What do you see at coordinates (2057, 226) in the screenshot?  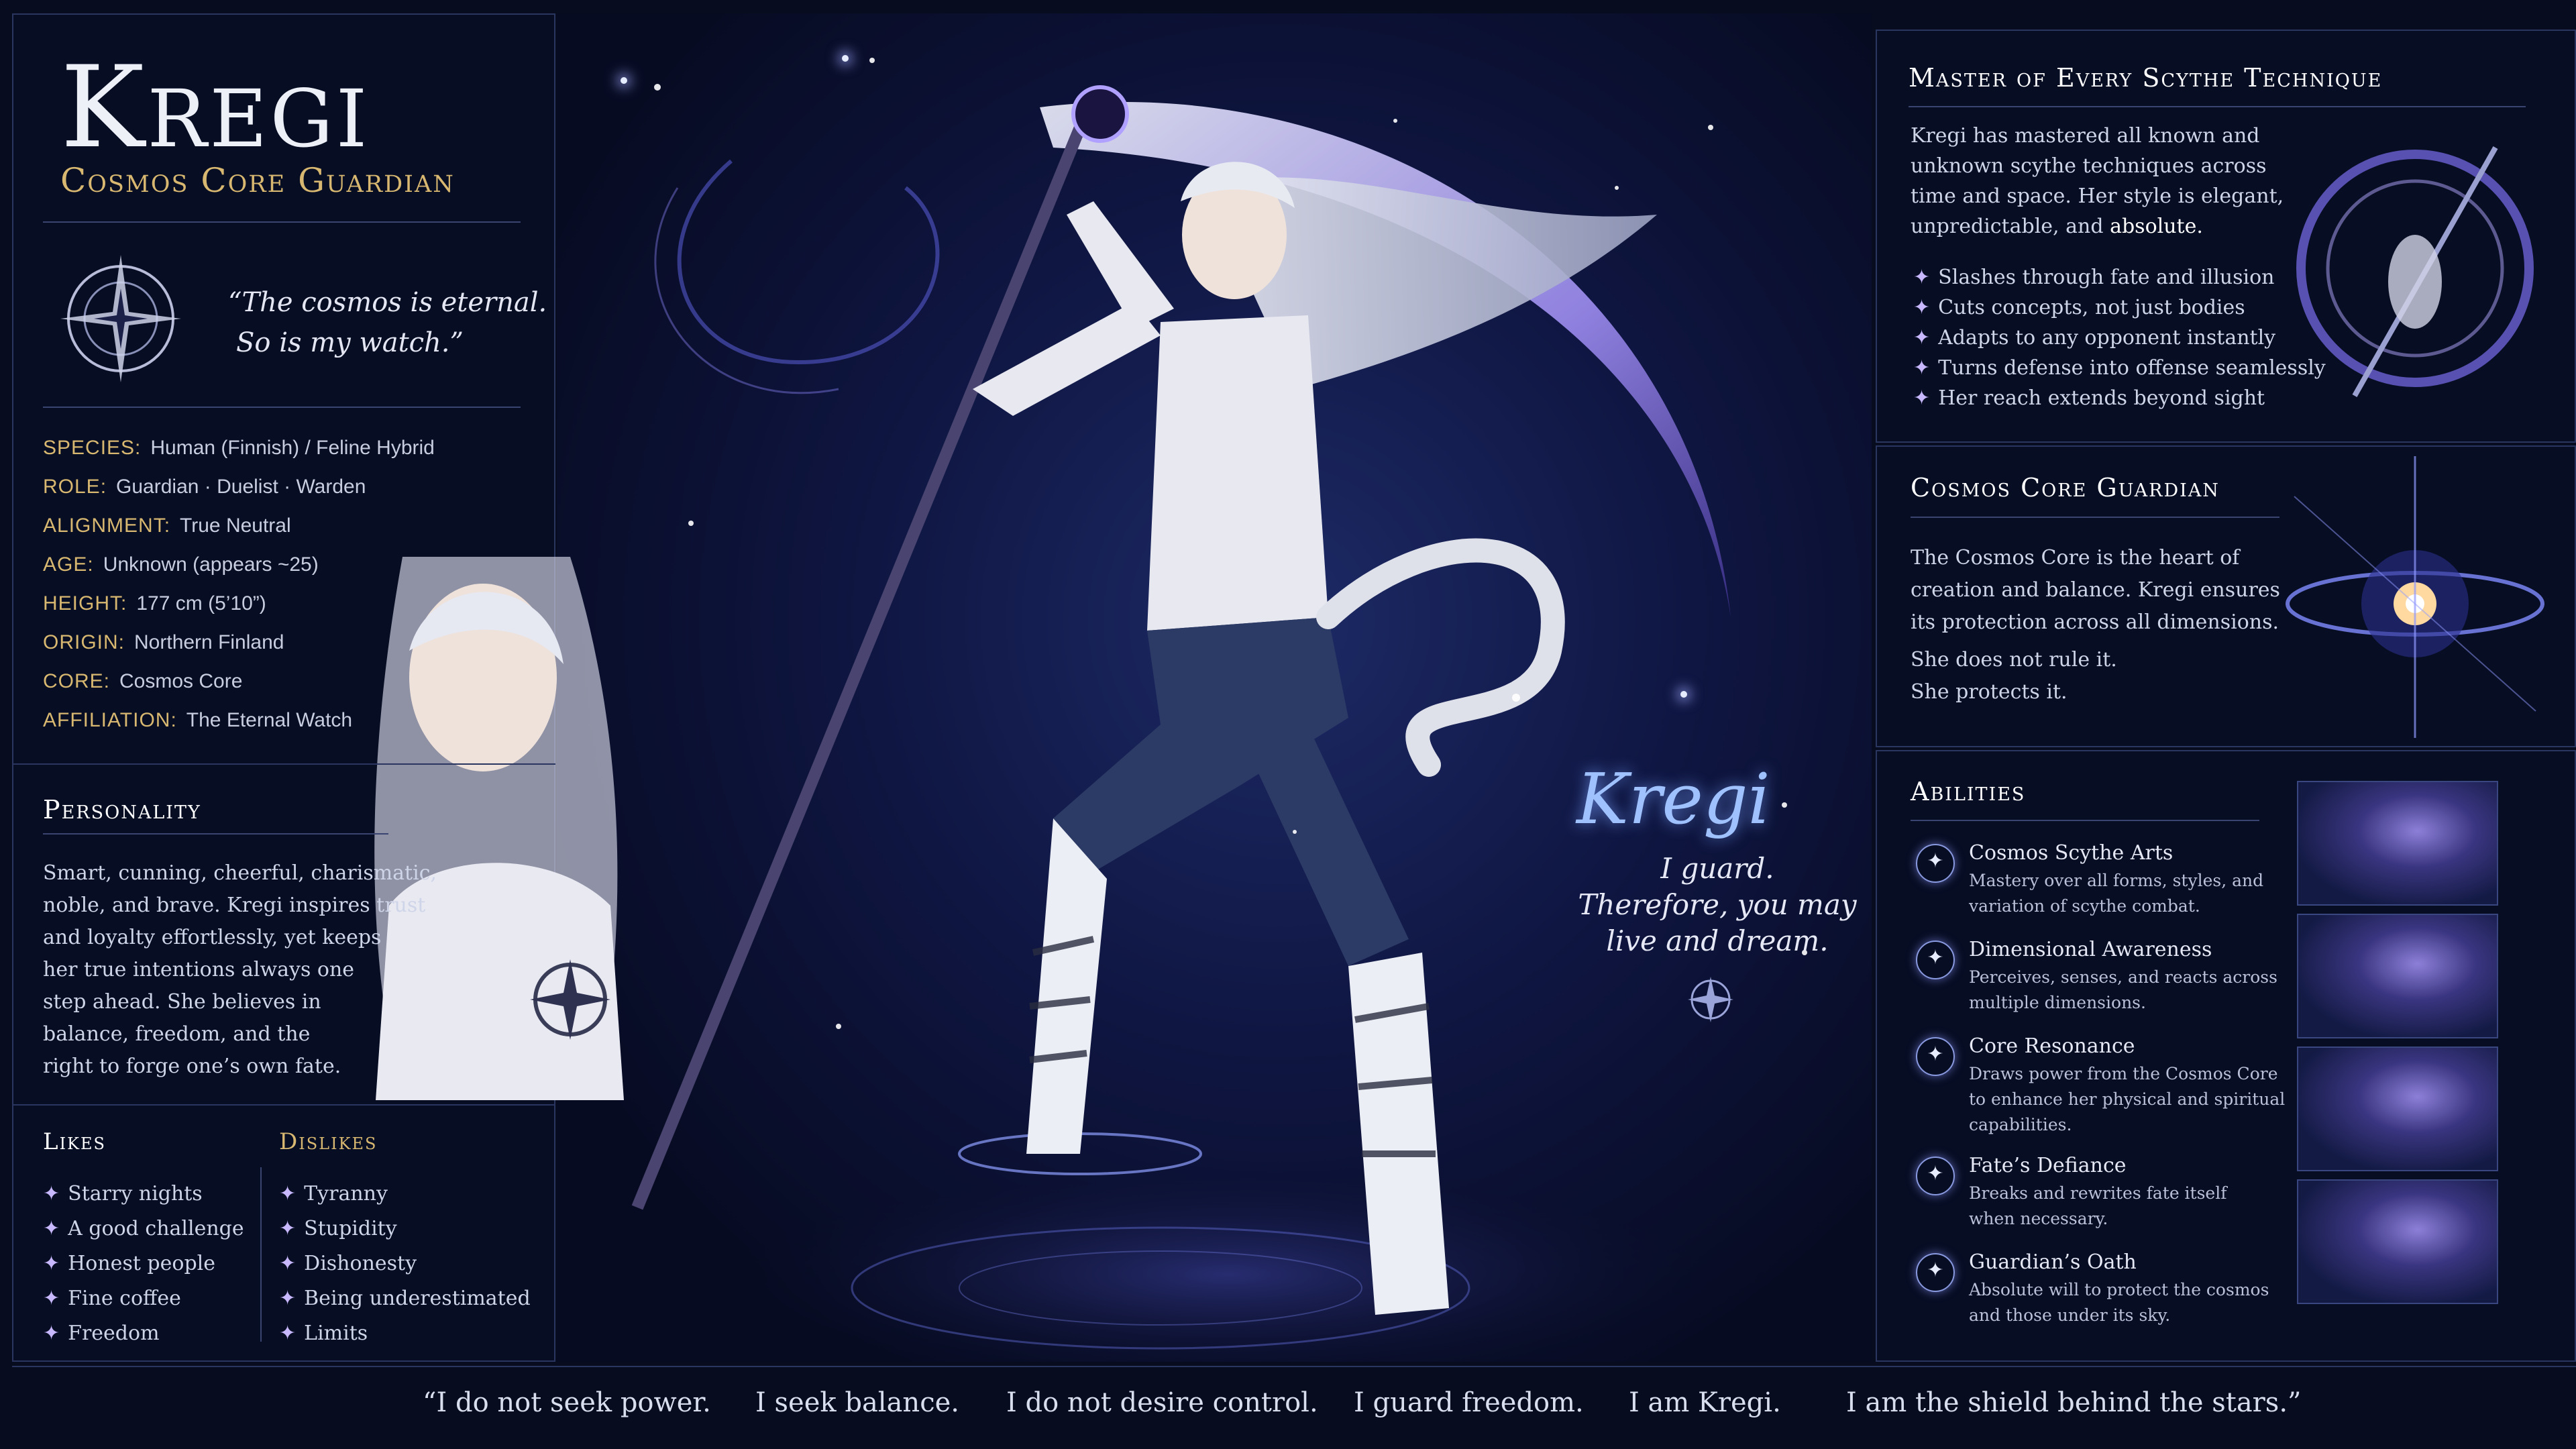 I see `scythe-line: unpredictable, and absolute.` at bounding box center [2057, 226].